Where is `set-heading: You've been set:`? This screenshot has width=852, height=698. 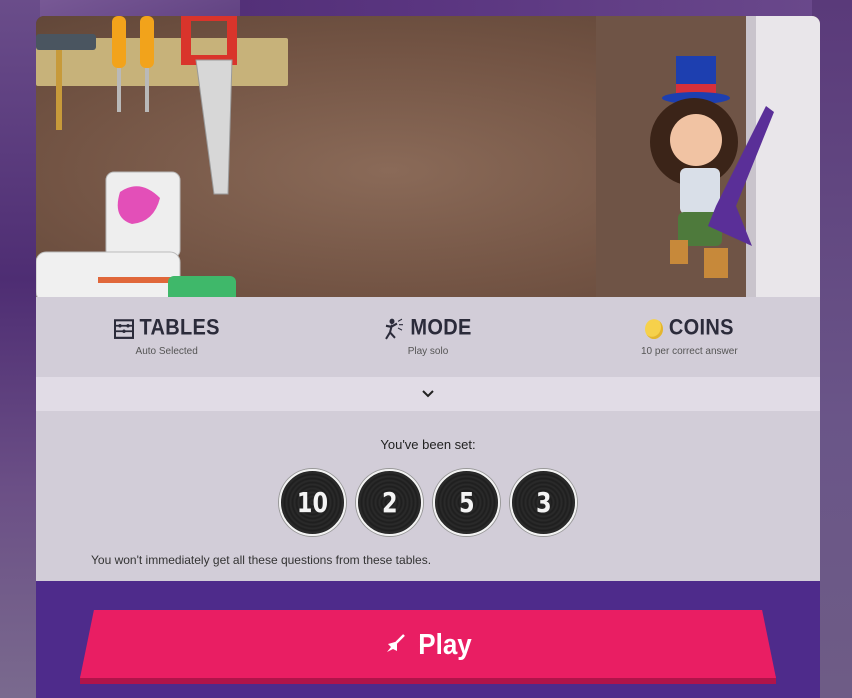
set-heading: You've been set: is located at coordinates (428, 444).